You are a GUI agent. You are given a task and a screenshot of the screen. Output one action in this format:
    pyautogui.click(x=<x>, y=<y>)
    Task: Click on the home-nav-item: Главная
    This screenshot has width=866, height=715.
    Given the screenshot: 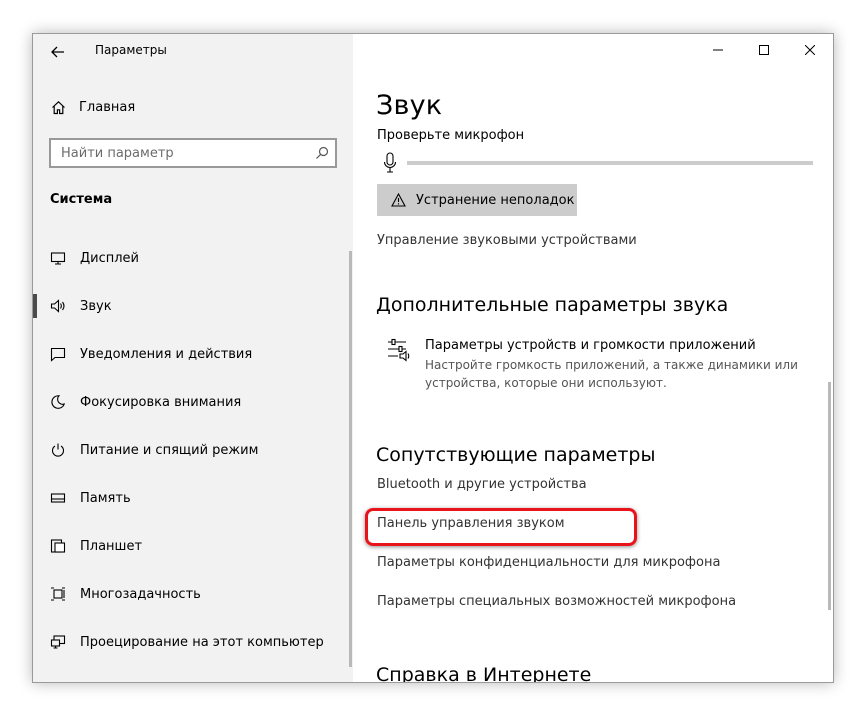 What is the action you would take?
    pyautogui.click(x=93, y=107)
    